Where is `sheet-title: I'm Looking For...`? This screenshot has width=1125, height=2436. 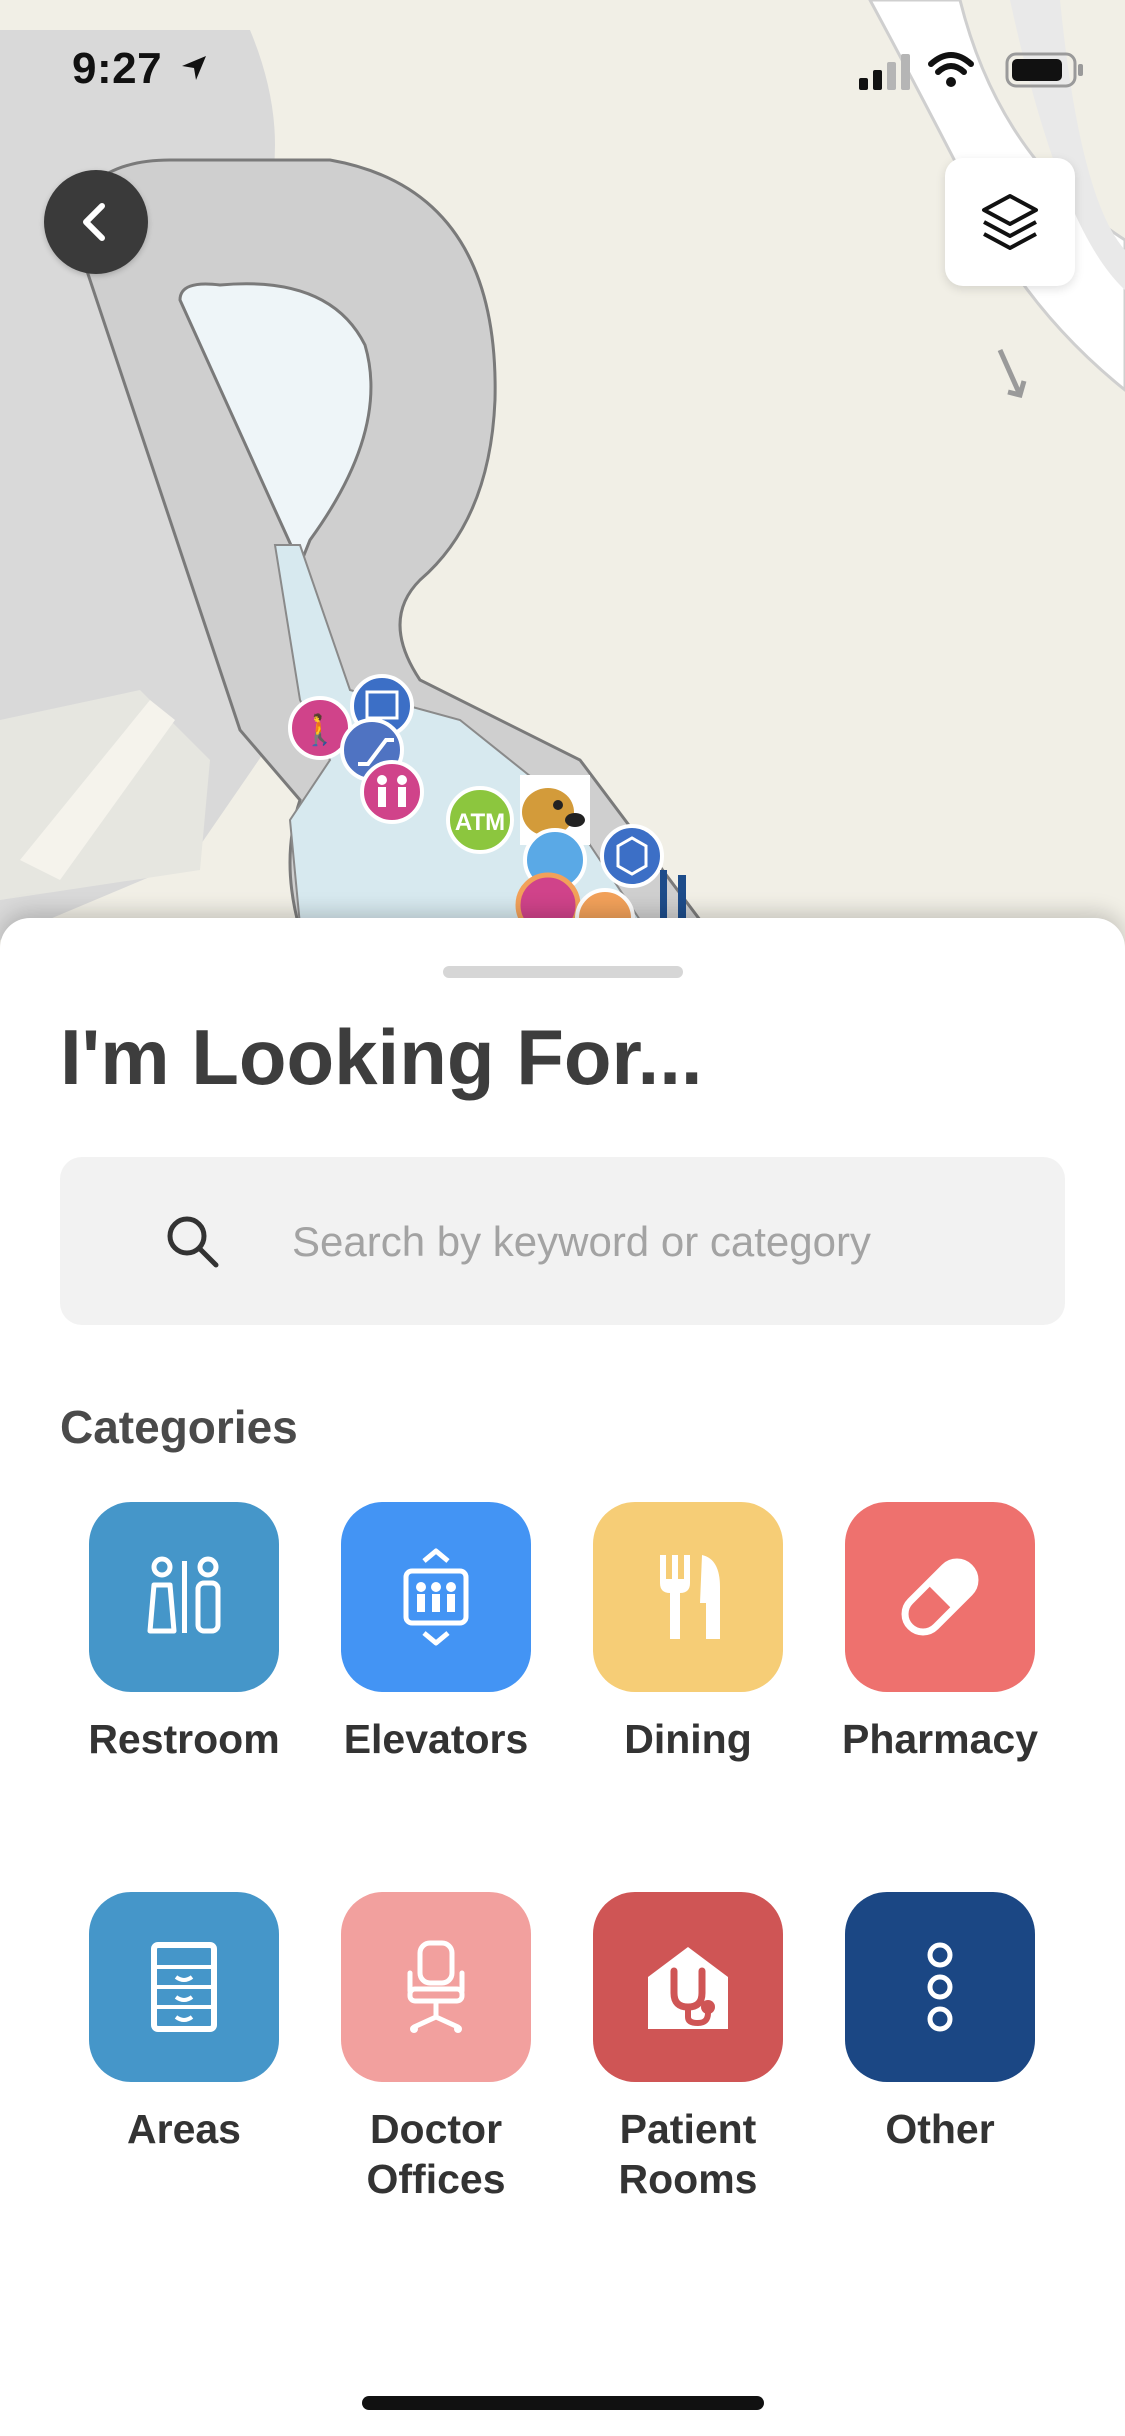
sheet-title: I'm Looking For... is located at coordinates (381, 1057).